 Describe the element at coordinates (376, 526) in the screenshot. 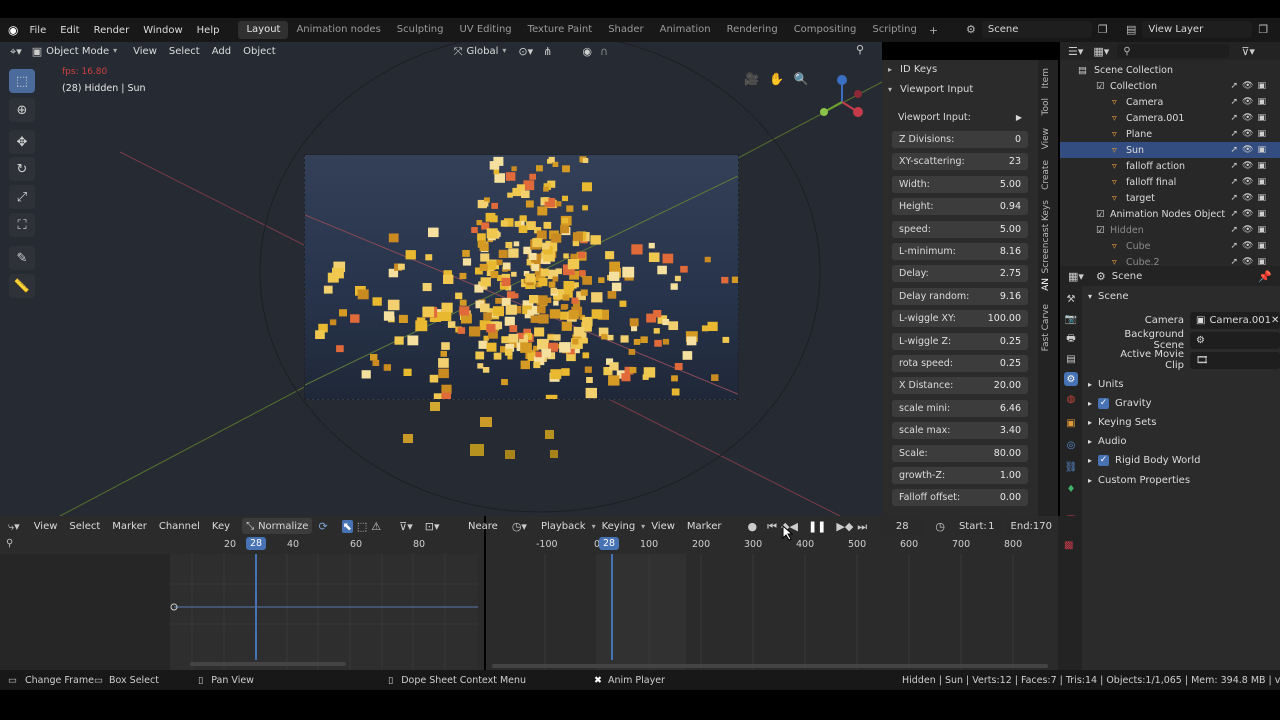

I see `only-errors-icon: ⚠` at that location.